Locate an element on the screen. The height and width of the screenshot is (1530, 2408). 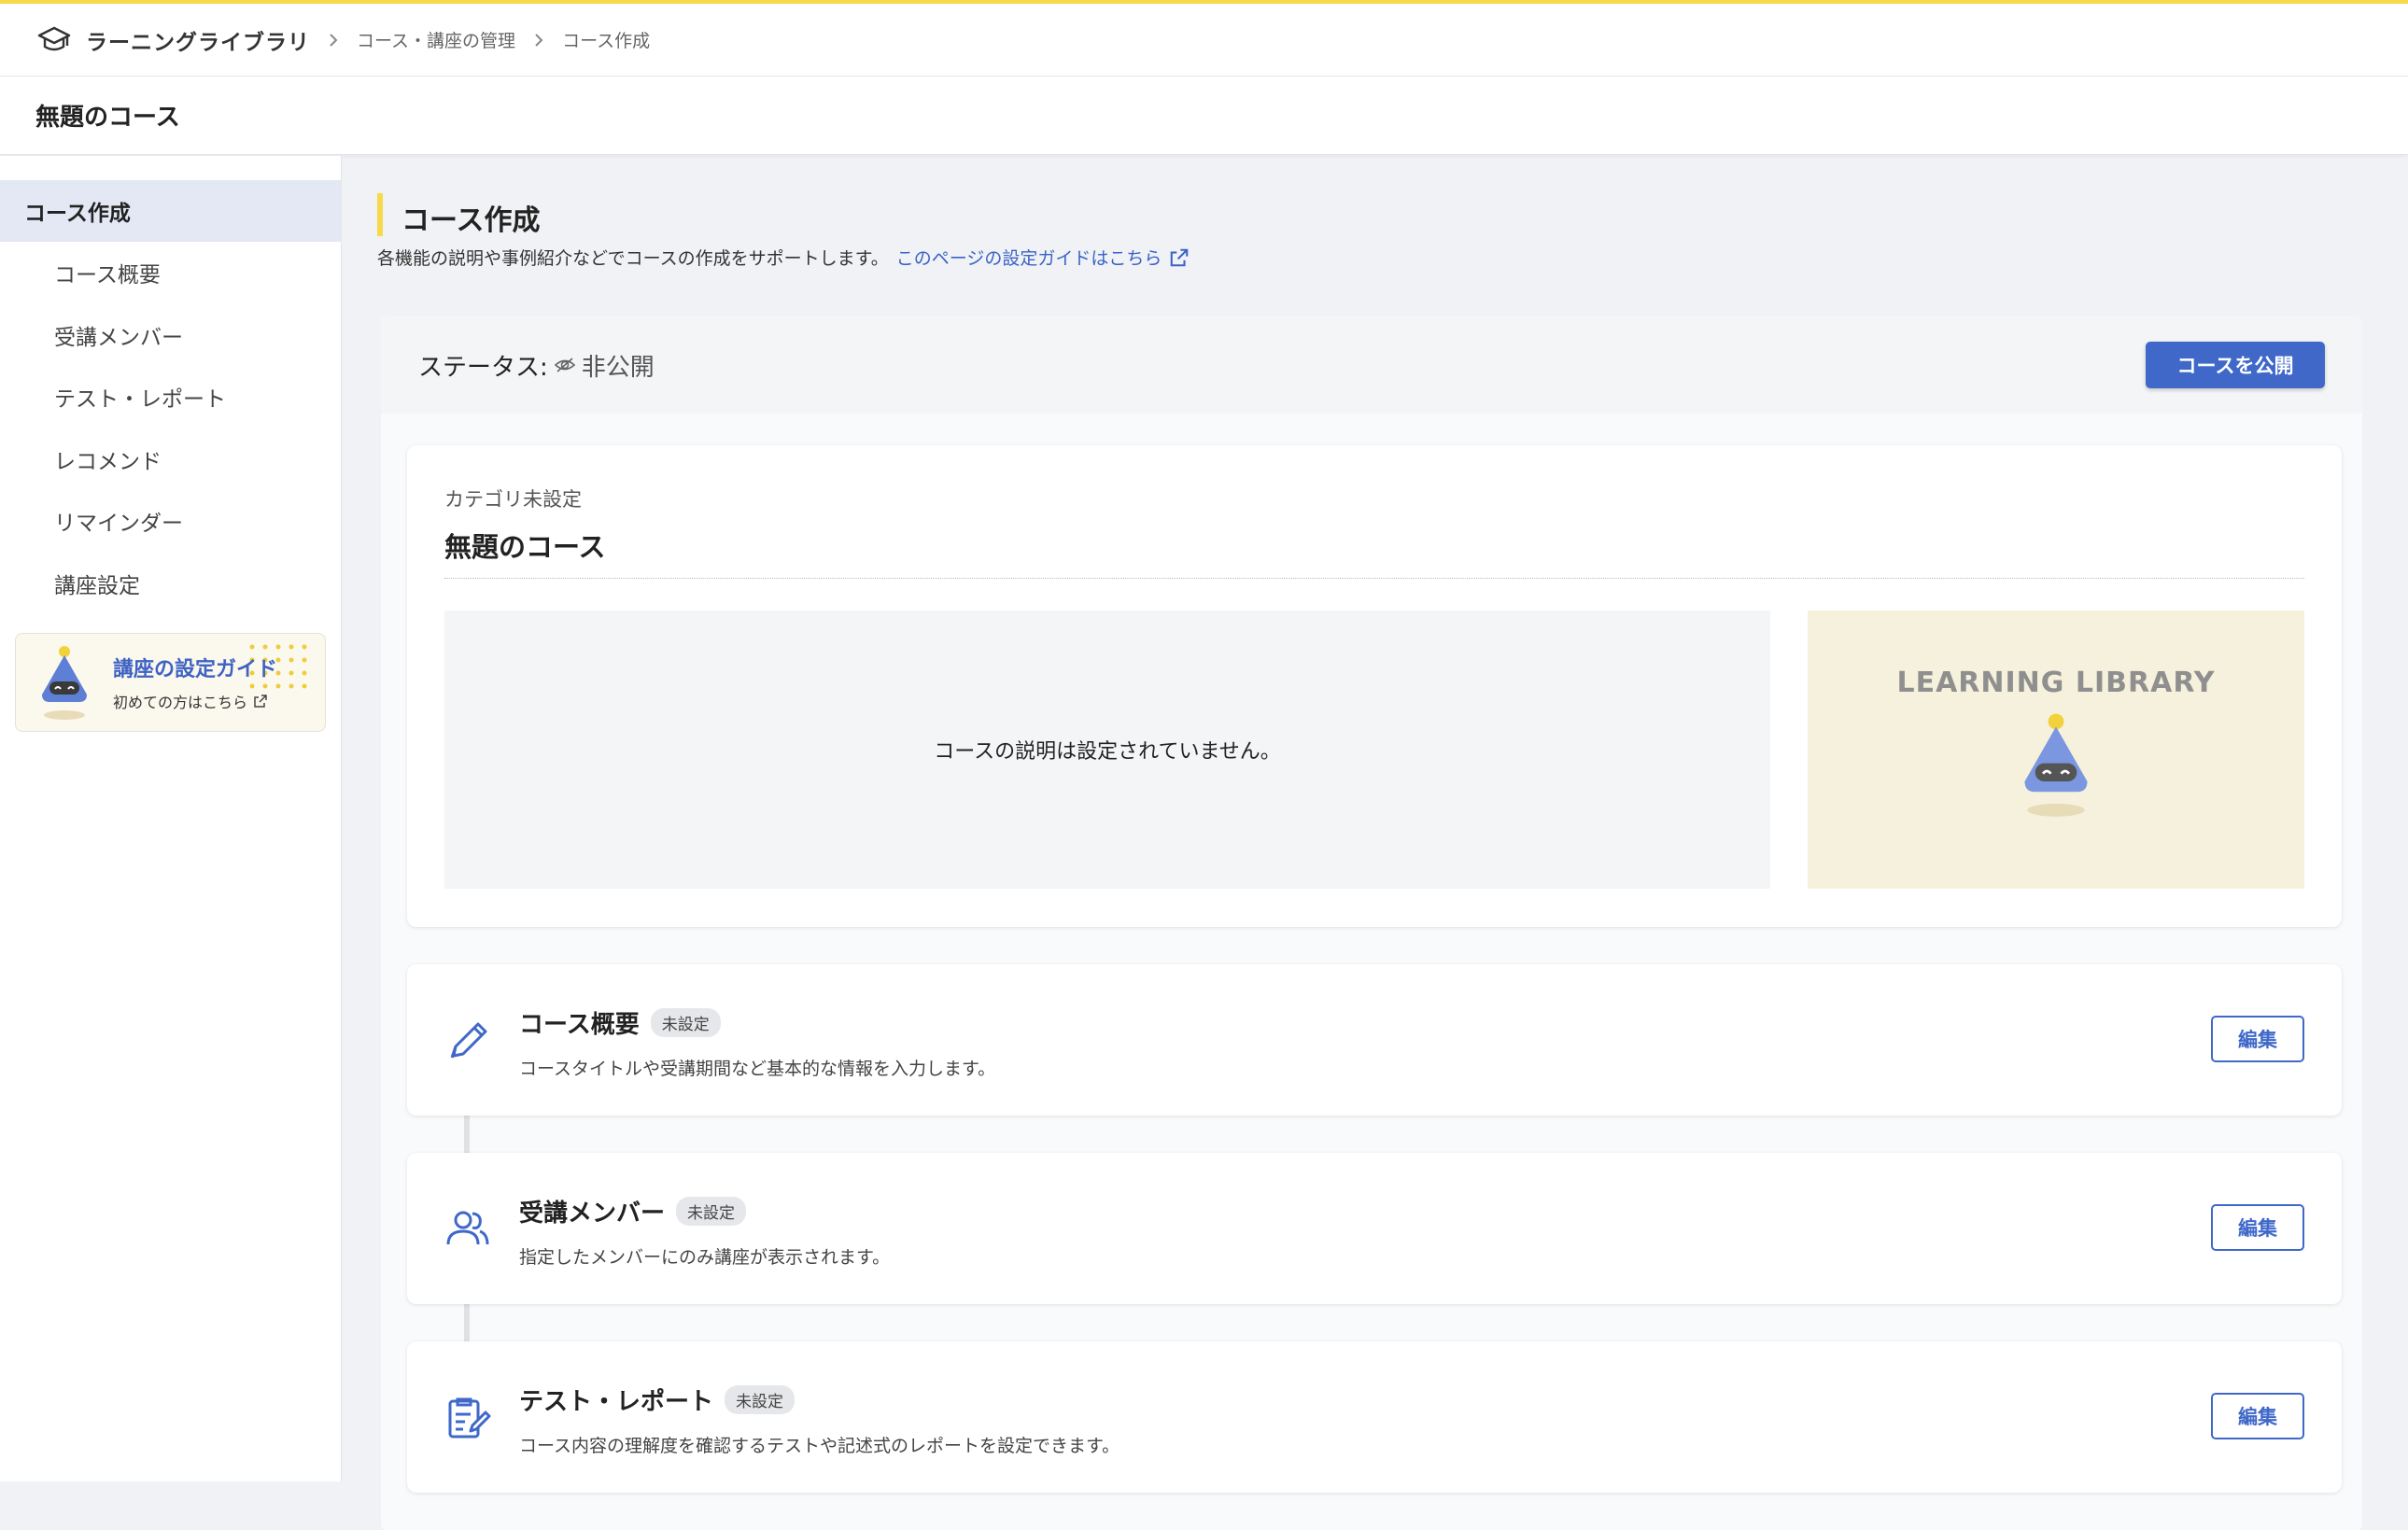
course-thumbnail: LEARNING LIBRARY is located at coordinates (2056, 750).